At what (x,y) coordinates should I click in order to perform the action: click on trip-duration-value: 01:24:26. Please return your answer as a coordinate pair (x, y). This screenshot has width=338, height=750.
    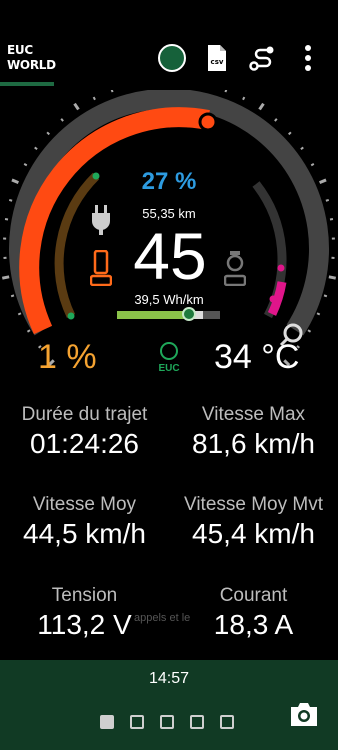
    Looking at the image, I should click on (84, 443).